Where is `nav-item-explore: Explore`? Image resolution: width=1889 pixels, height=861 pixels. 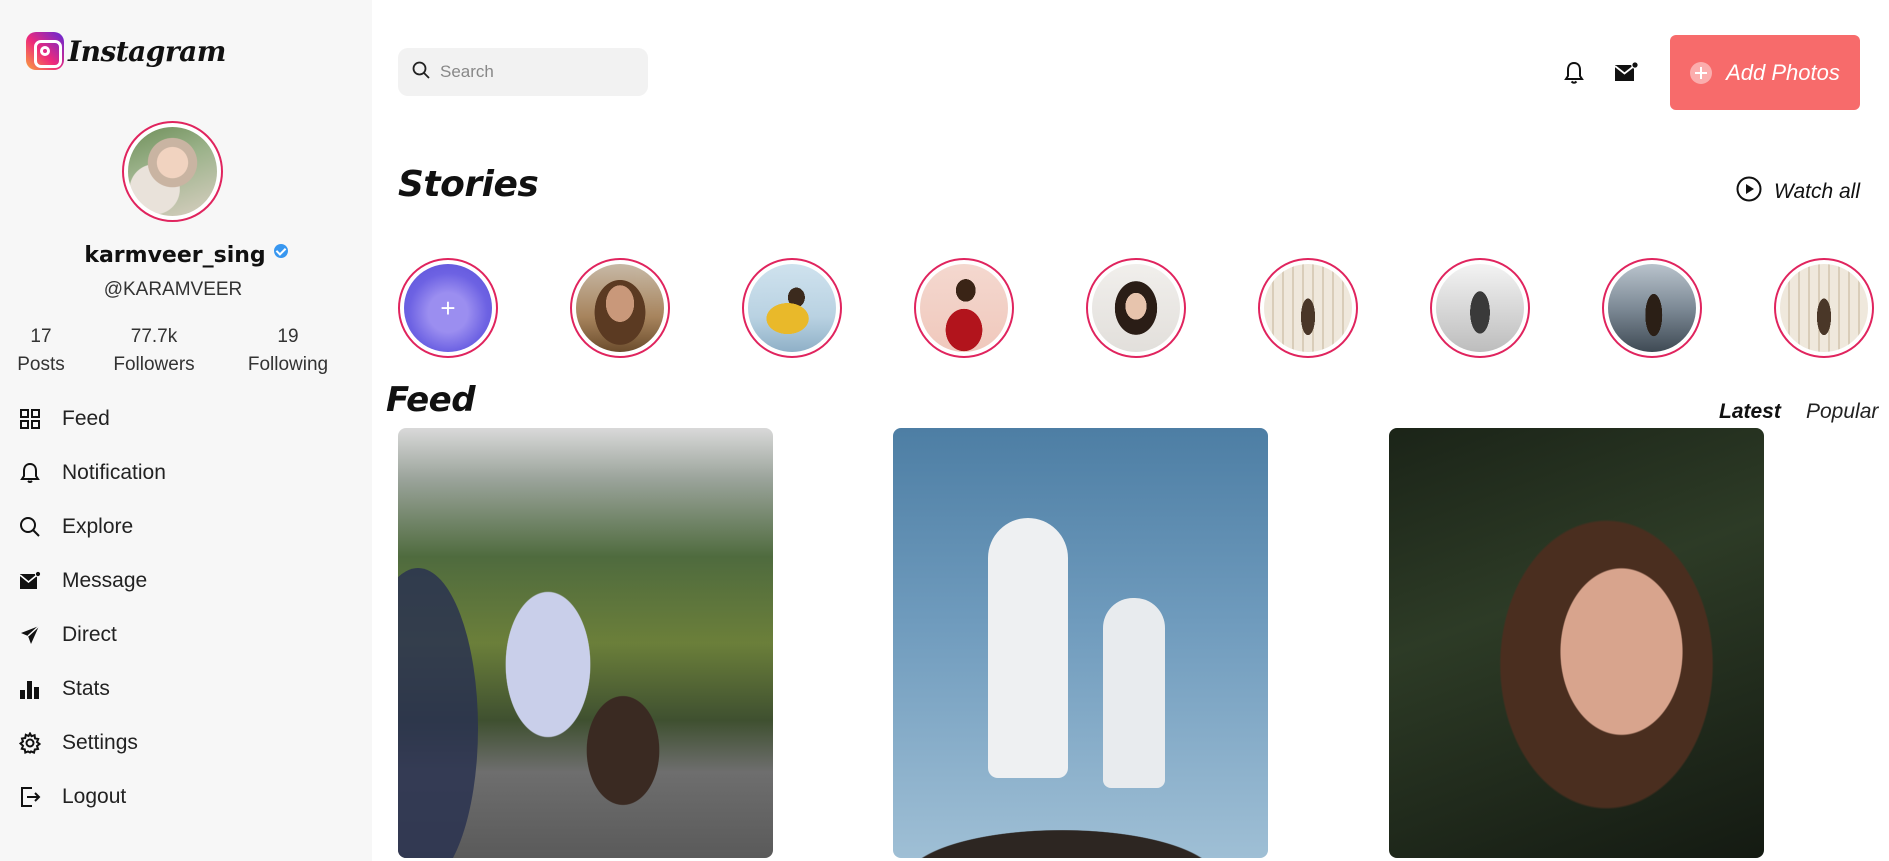 nav-item-explore: Explore is located at coordinates (92, 527).